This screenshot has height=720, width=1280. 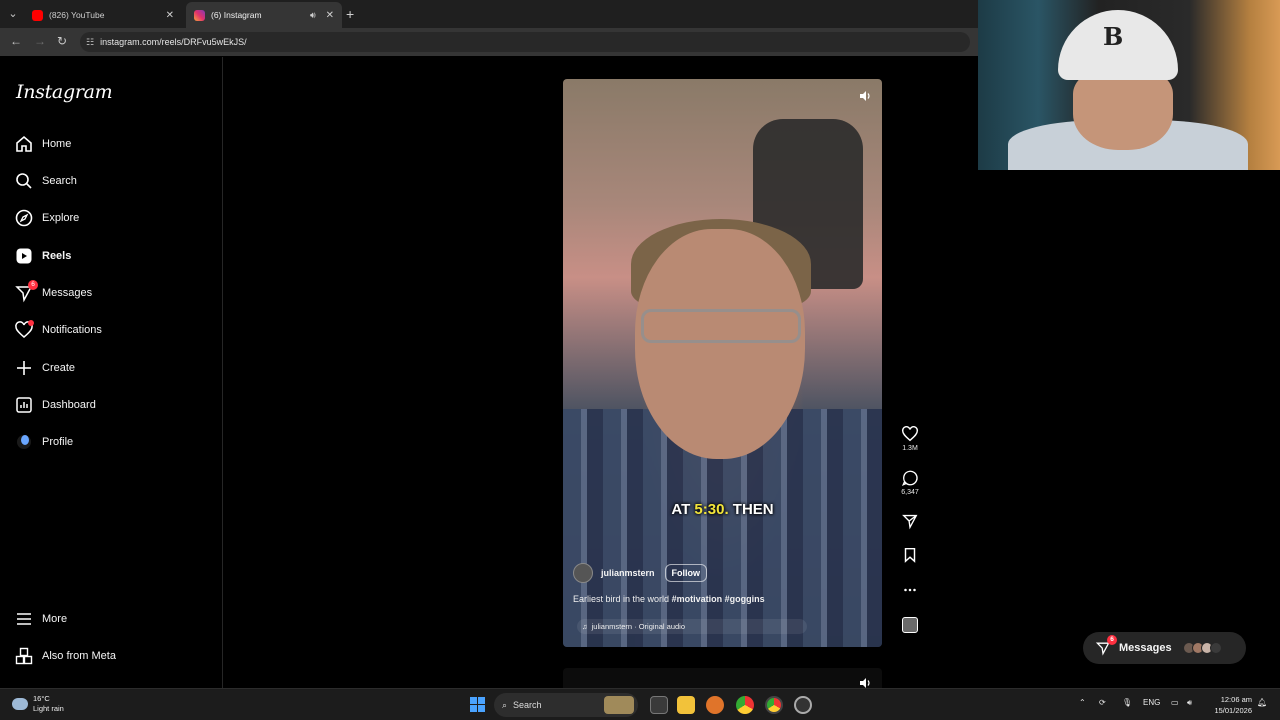 I want to click on author-row: julianmstern Follow, so click(x=640, y=573).